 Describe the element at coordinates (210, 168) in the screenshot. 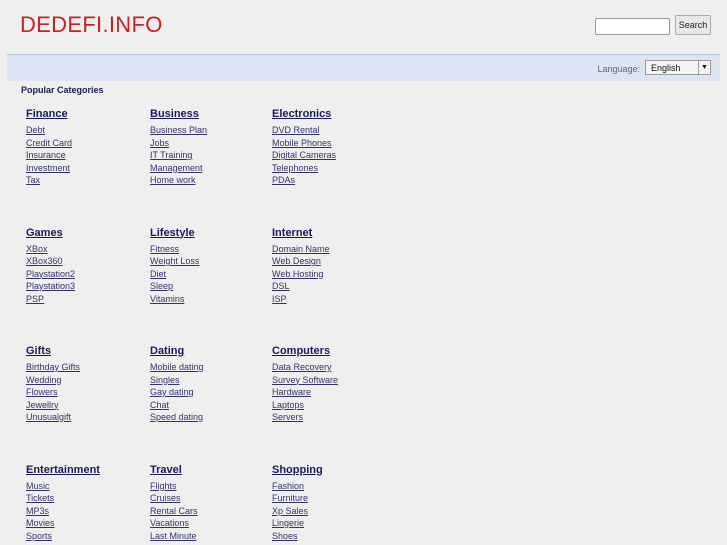

I see `category-link: Management` at that location.